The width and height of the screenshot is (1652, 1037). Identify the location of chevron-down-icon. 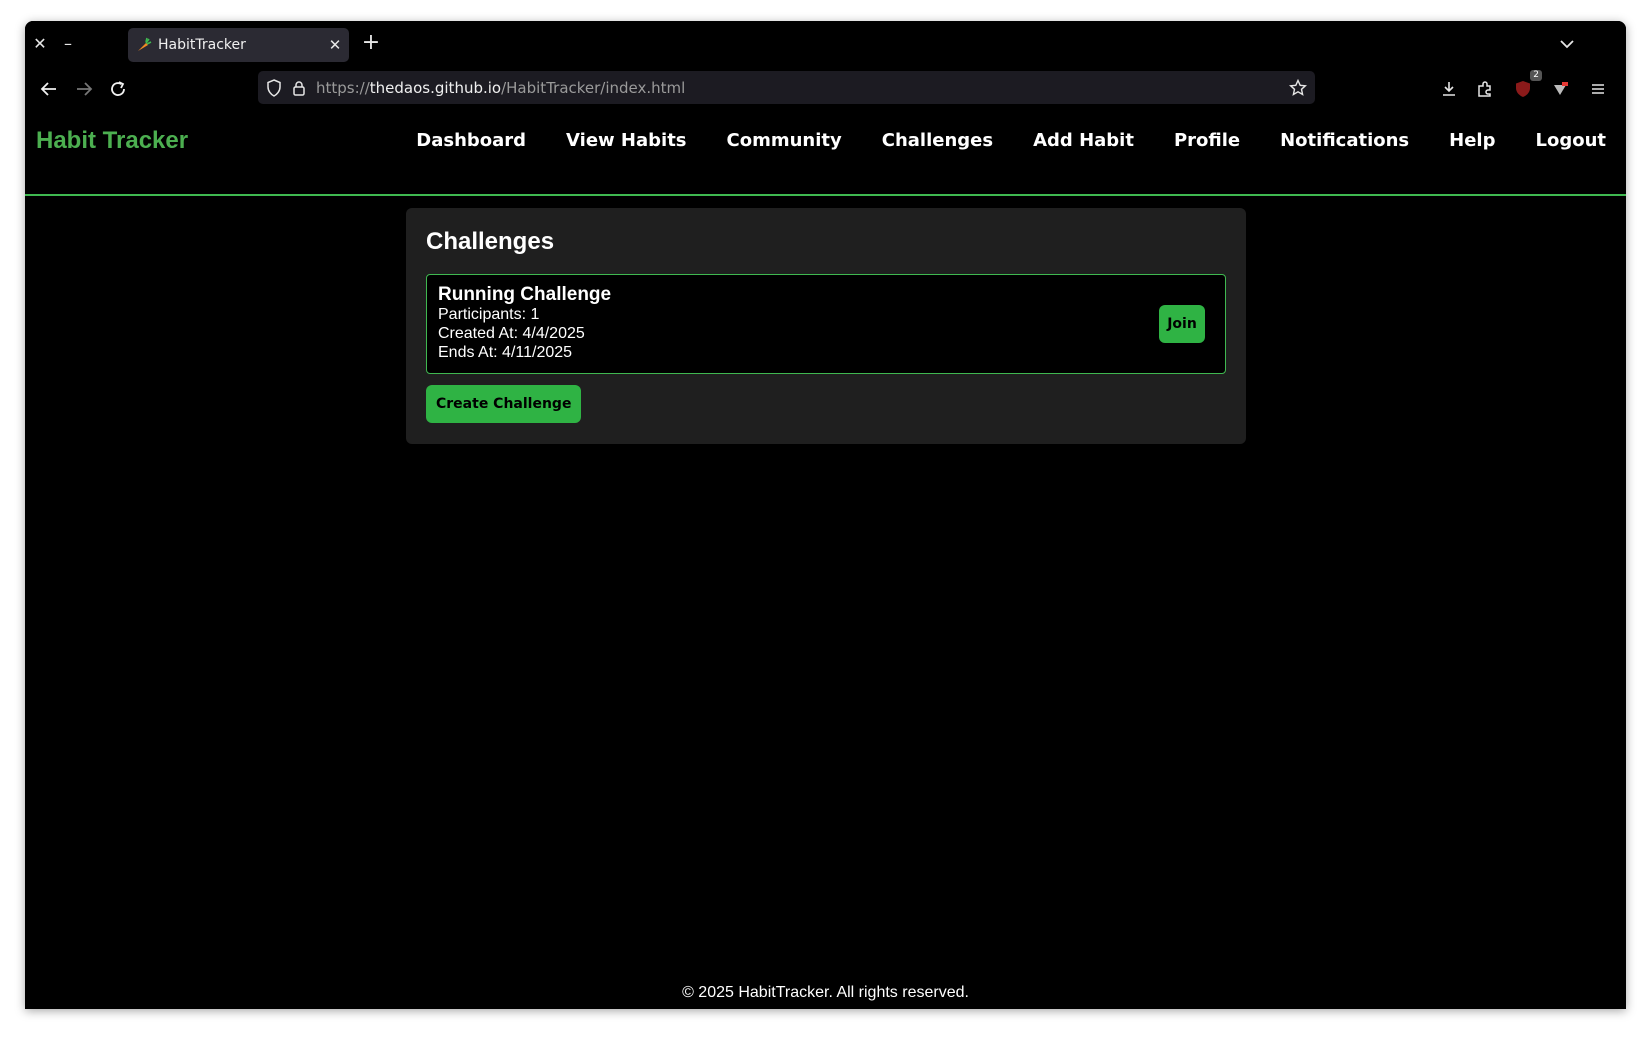
(1567, 44).